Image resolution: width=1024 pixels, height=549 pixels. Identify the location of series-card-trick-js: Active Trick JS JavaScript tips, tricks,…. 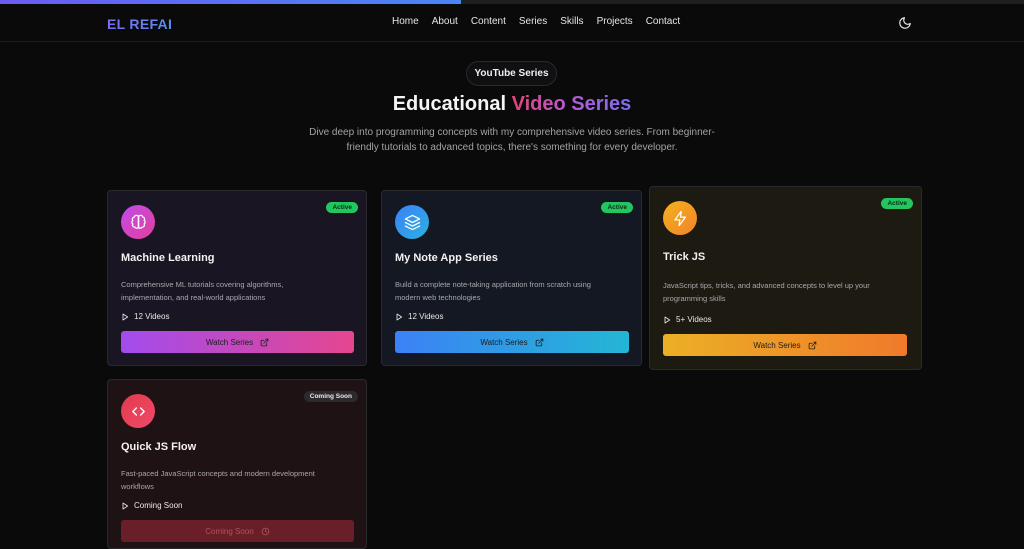
(785, 278).